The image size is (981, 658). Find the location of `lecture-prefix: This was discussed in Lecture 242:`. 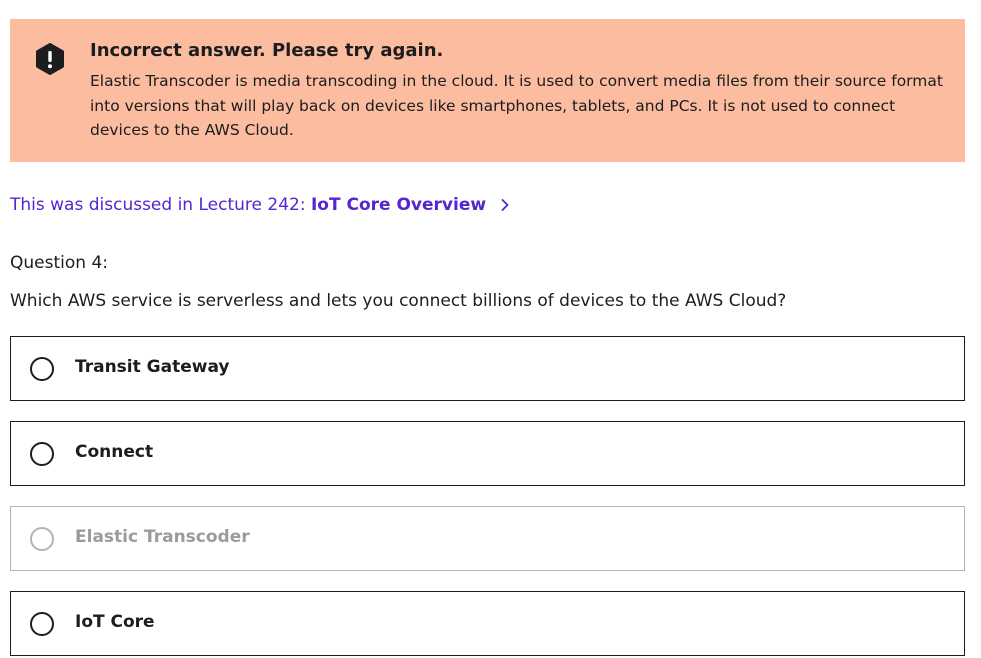

lecture-prefix: This was discussed in Lecture 242: is located at coordinates (160, 205).